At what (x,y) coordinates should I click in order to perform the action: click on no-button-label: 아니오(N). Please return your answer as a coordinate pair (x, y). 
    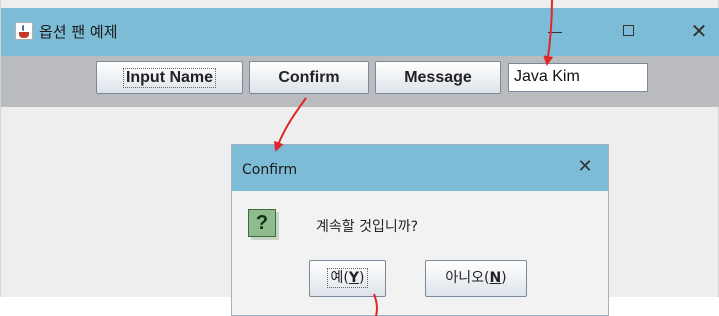
    Looking at the image, I should click on (476, 278).